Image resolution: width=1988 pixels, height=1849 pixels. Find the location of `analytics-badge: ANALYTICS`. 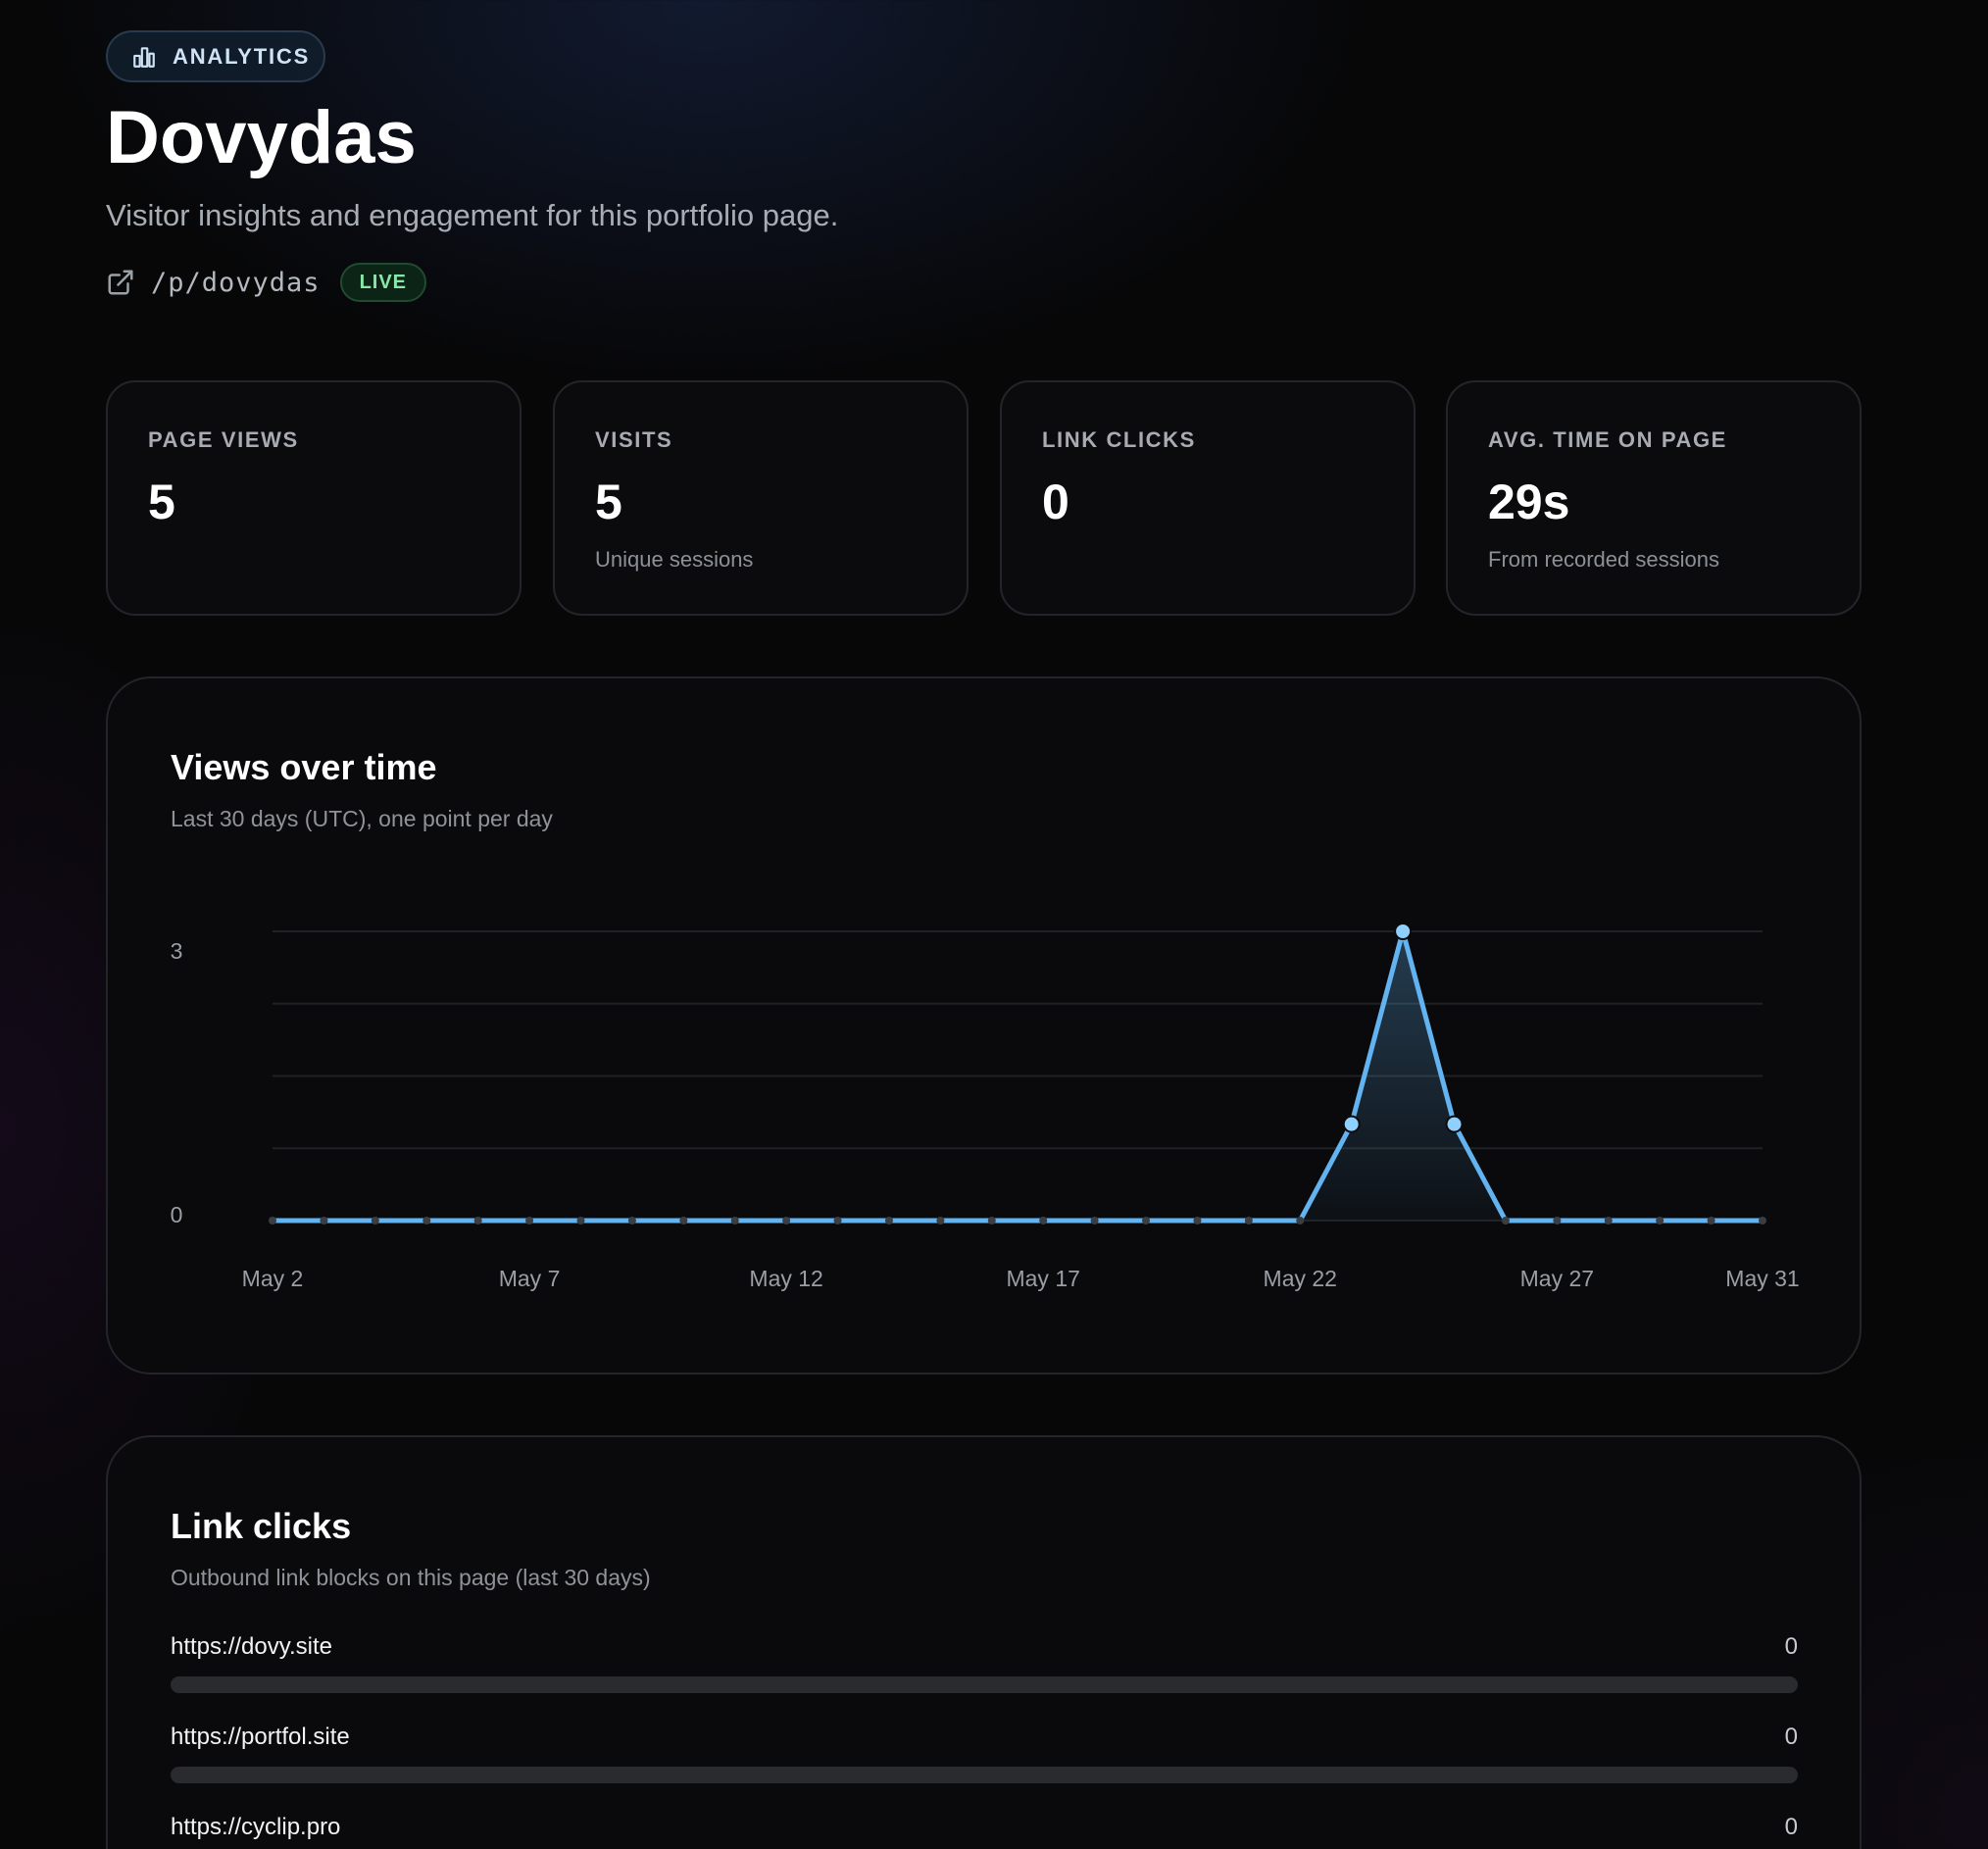

analytics-badge: ANALYTICS is located at coordinates (215, 56).